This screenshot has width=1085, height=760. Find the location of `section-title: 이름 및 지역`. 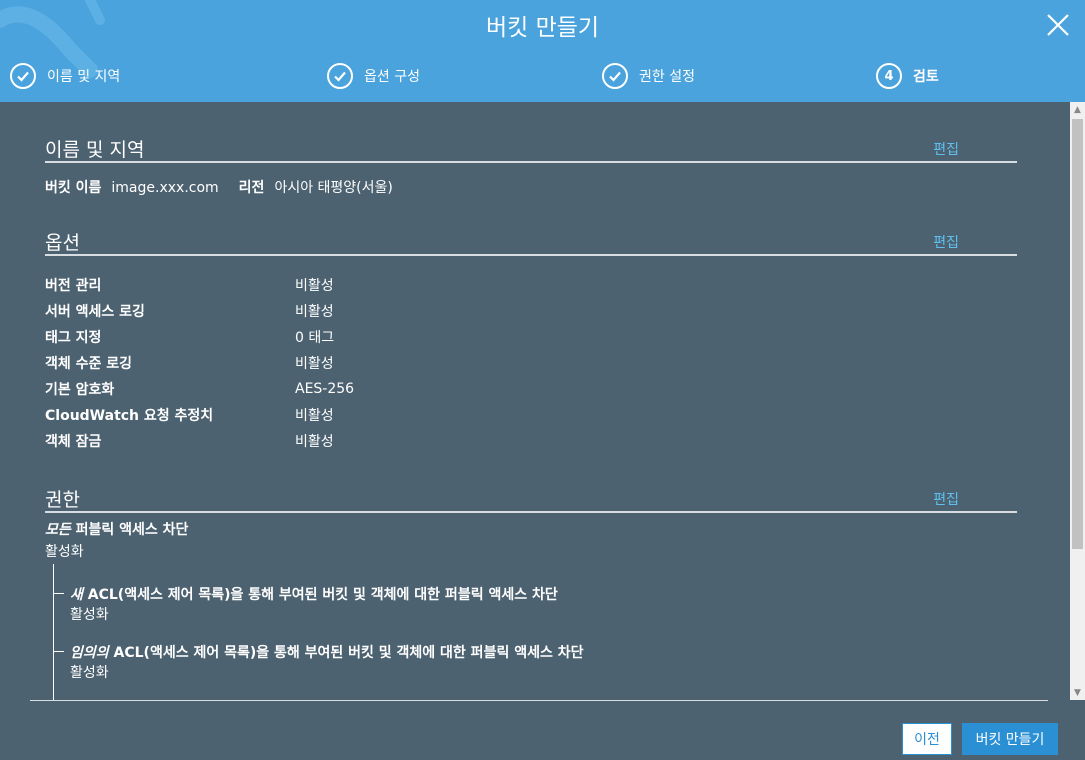

section-title: 이름 및 지역 is located at coordinates (95, 150).